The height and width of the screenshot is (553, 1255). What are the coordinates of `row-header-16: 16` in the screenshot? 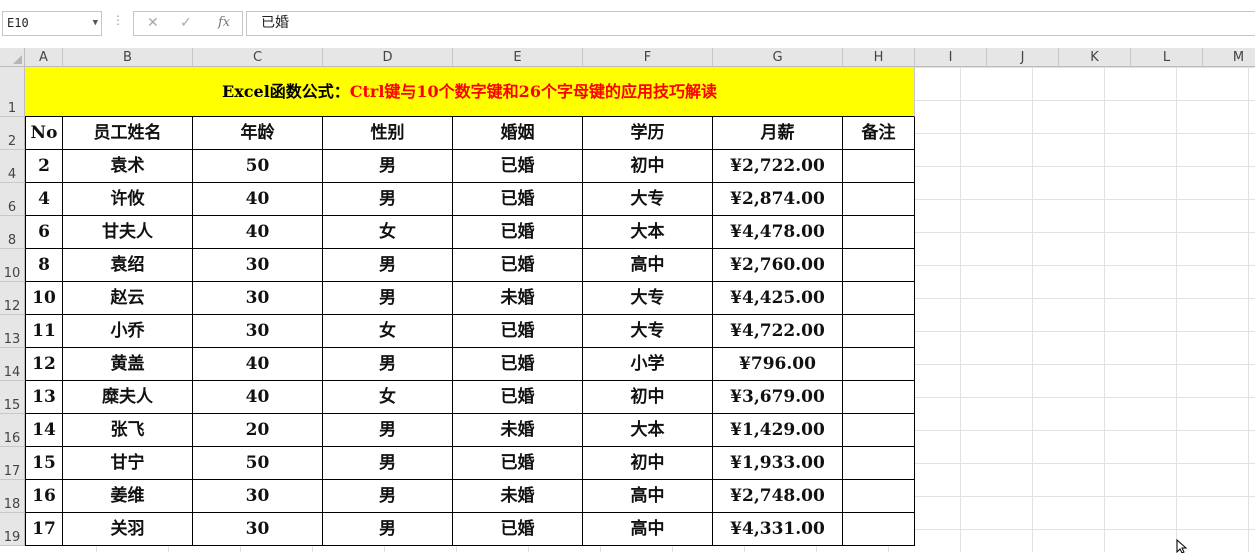 It's located at (12, 430).